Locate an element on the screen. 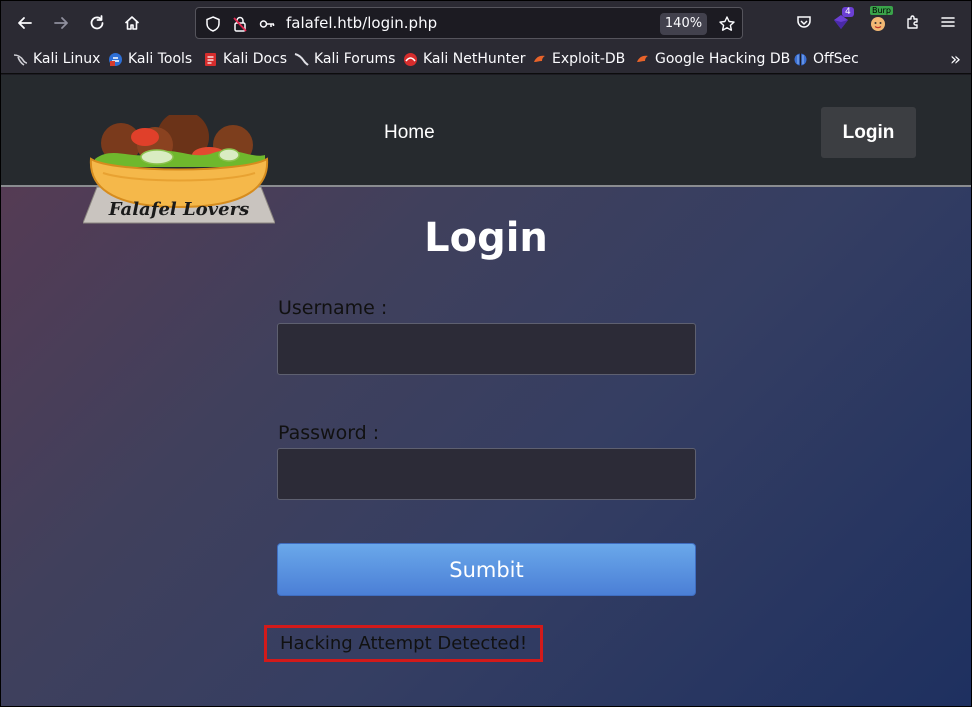  zoom-level-badge: 140% is located at coordinates (683, 24).